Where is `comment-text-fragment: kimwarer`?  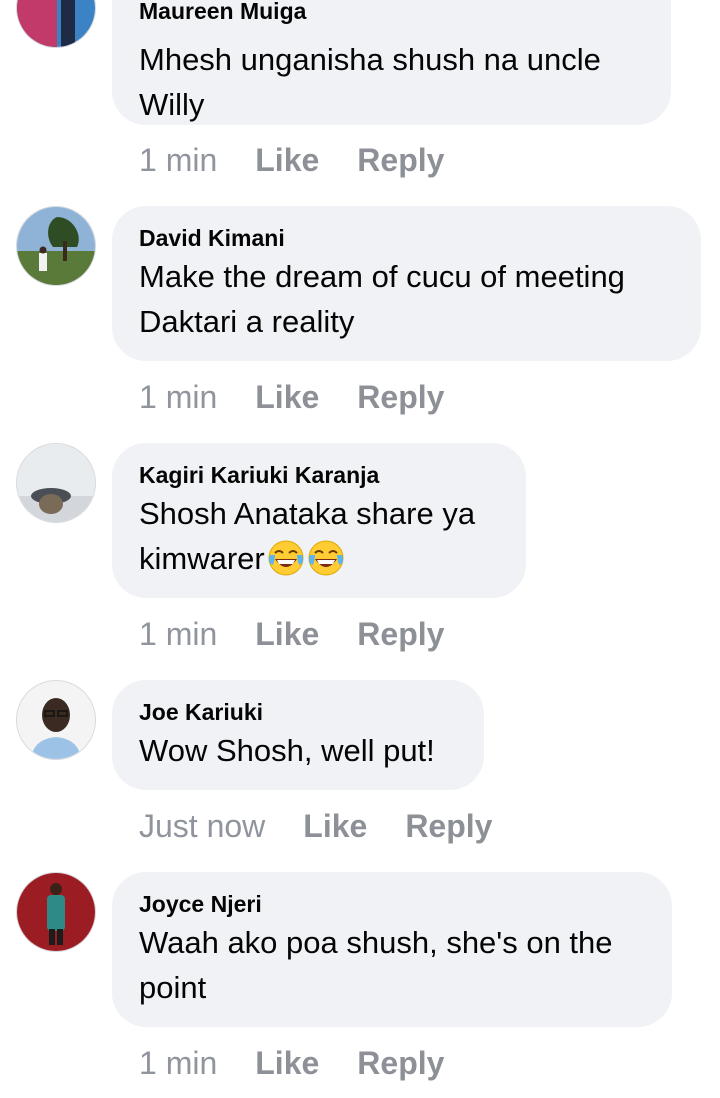
comment-text-fragment: kimwarer is located at coordinates (202, 558).